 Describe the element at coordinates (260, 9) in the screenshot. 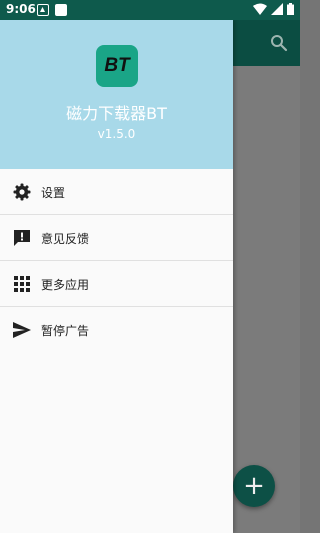

I see `wifi-icon` at that location.